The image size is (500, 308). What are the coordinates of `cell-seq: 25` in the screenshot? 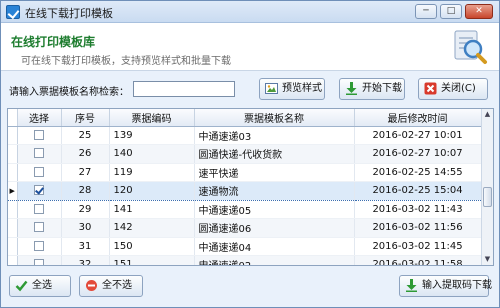 It's located at (85, 135).